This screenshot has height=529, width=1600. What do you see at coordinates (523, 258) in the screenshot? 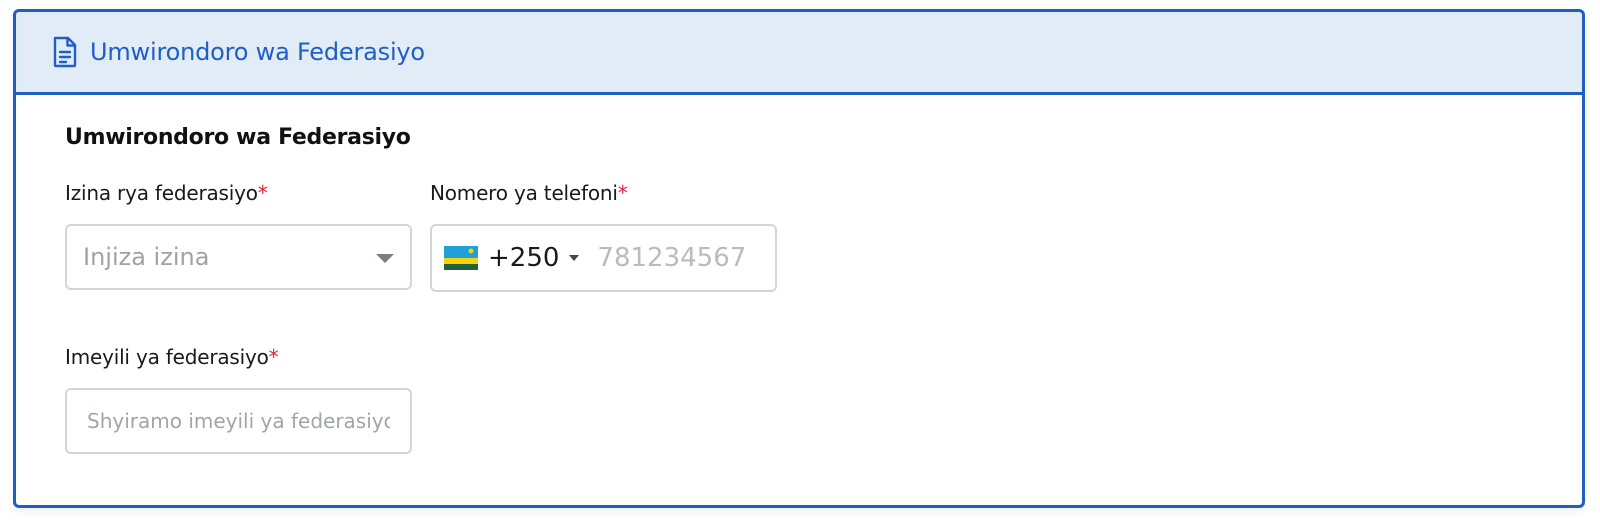
I see `country-dial-code: +250` at bounding box center [523, 258].